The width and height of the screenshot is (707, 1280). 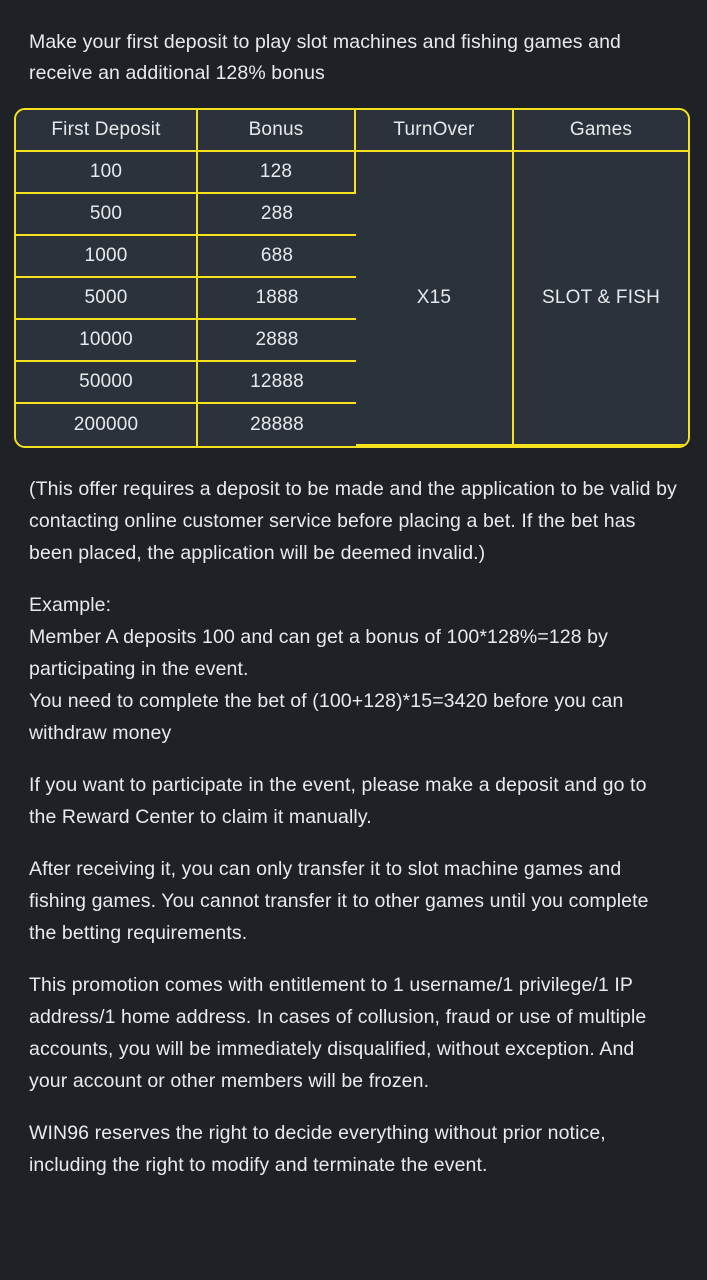 I want to click on cell-bonus: 12888, so click(x=277, y=383).